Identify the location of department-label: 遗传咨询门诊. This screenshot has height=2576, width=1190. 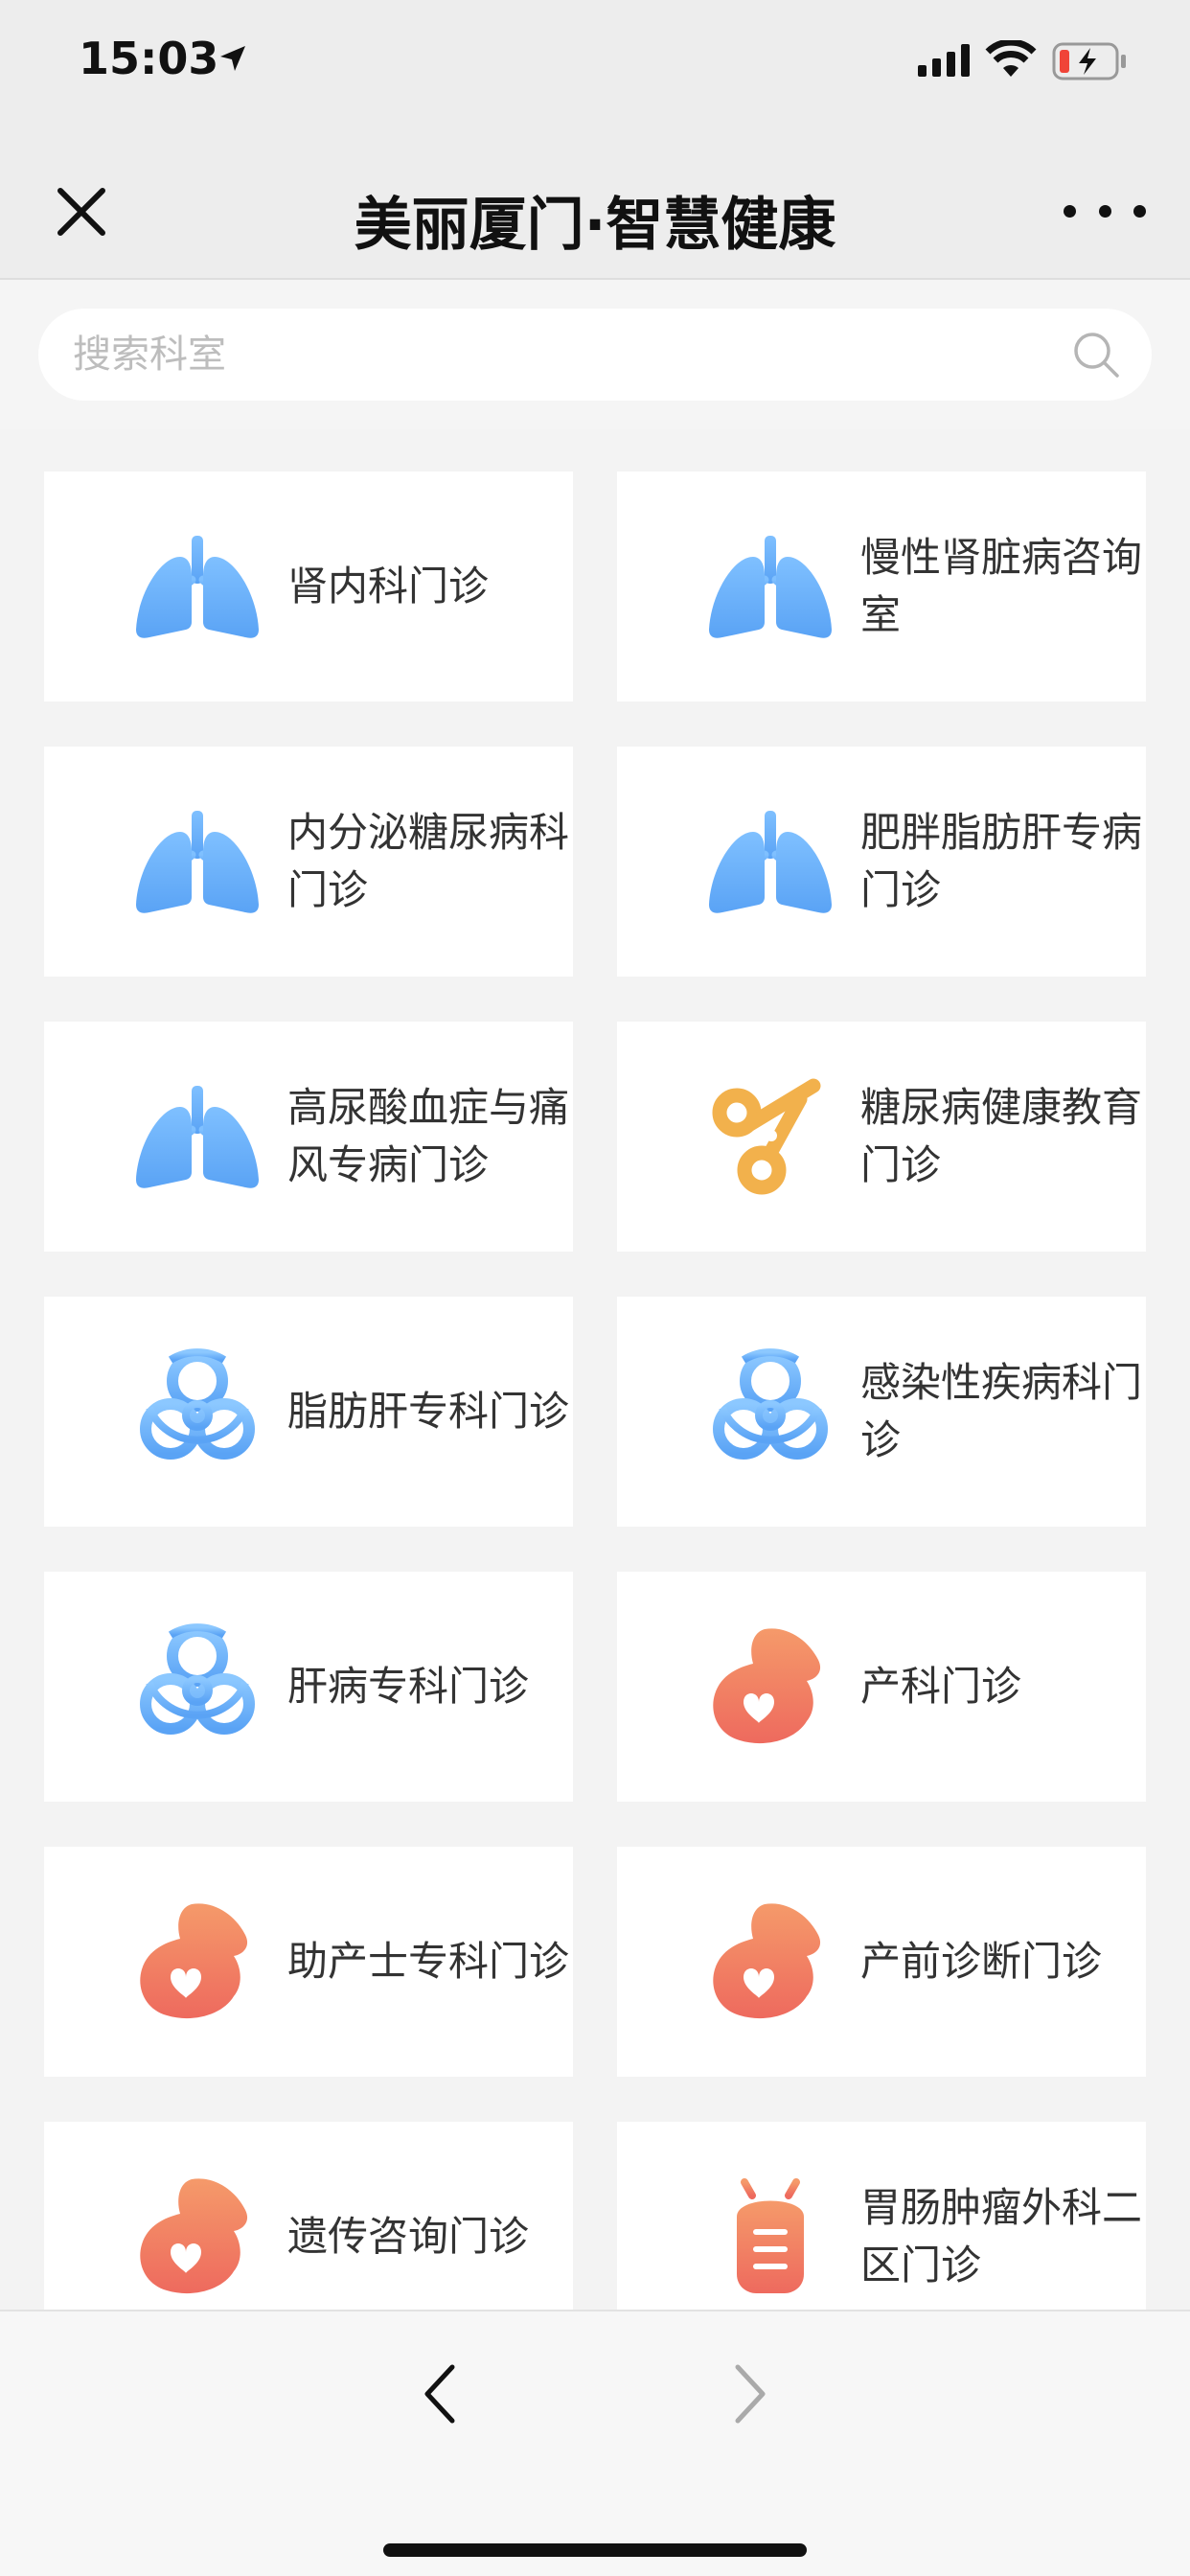
(409, 2236).